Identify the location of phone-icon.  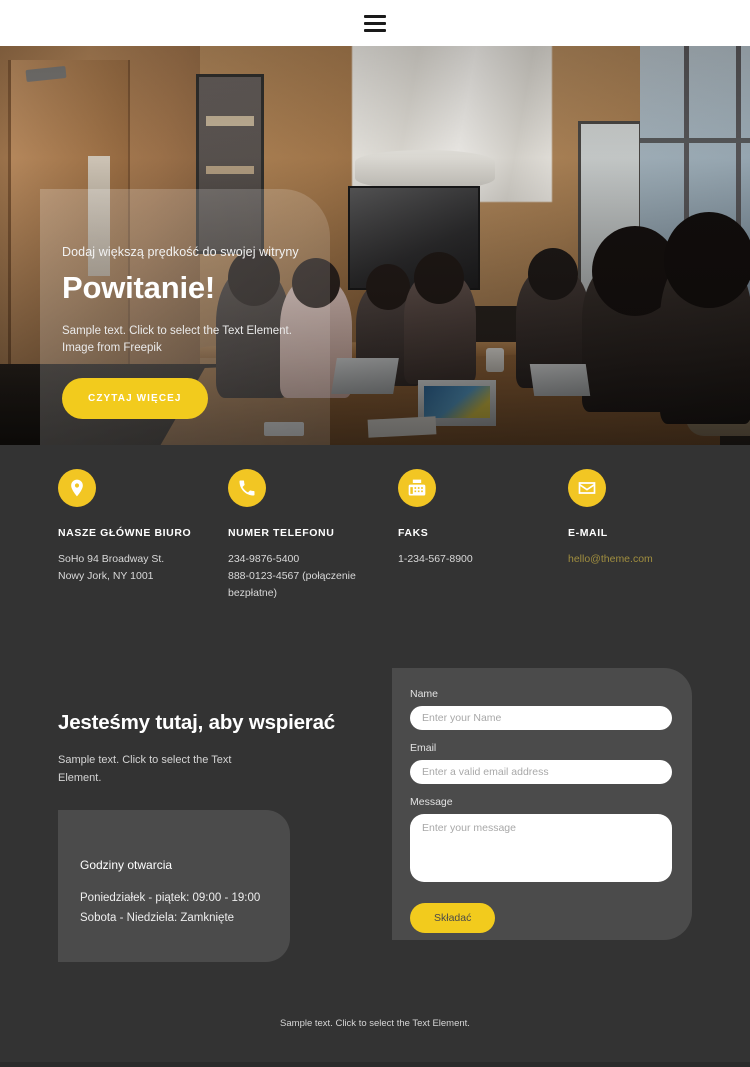
(247, 488).